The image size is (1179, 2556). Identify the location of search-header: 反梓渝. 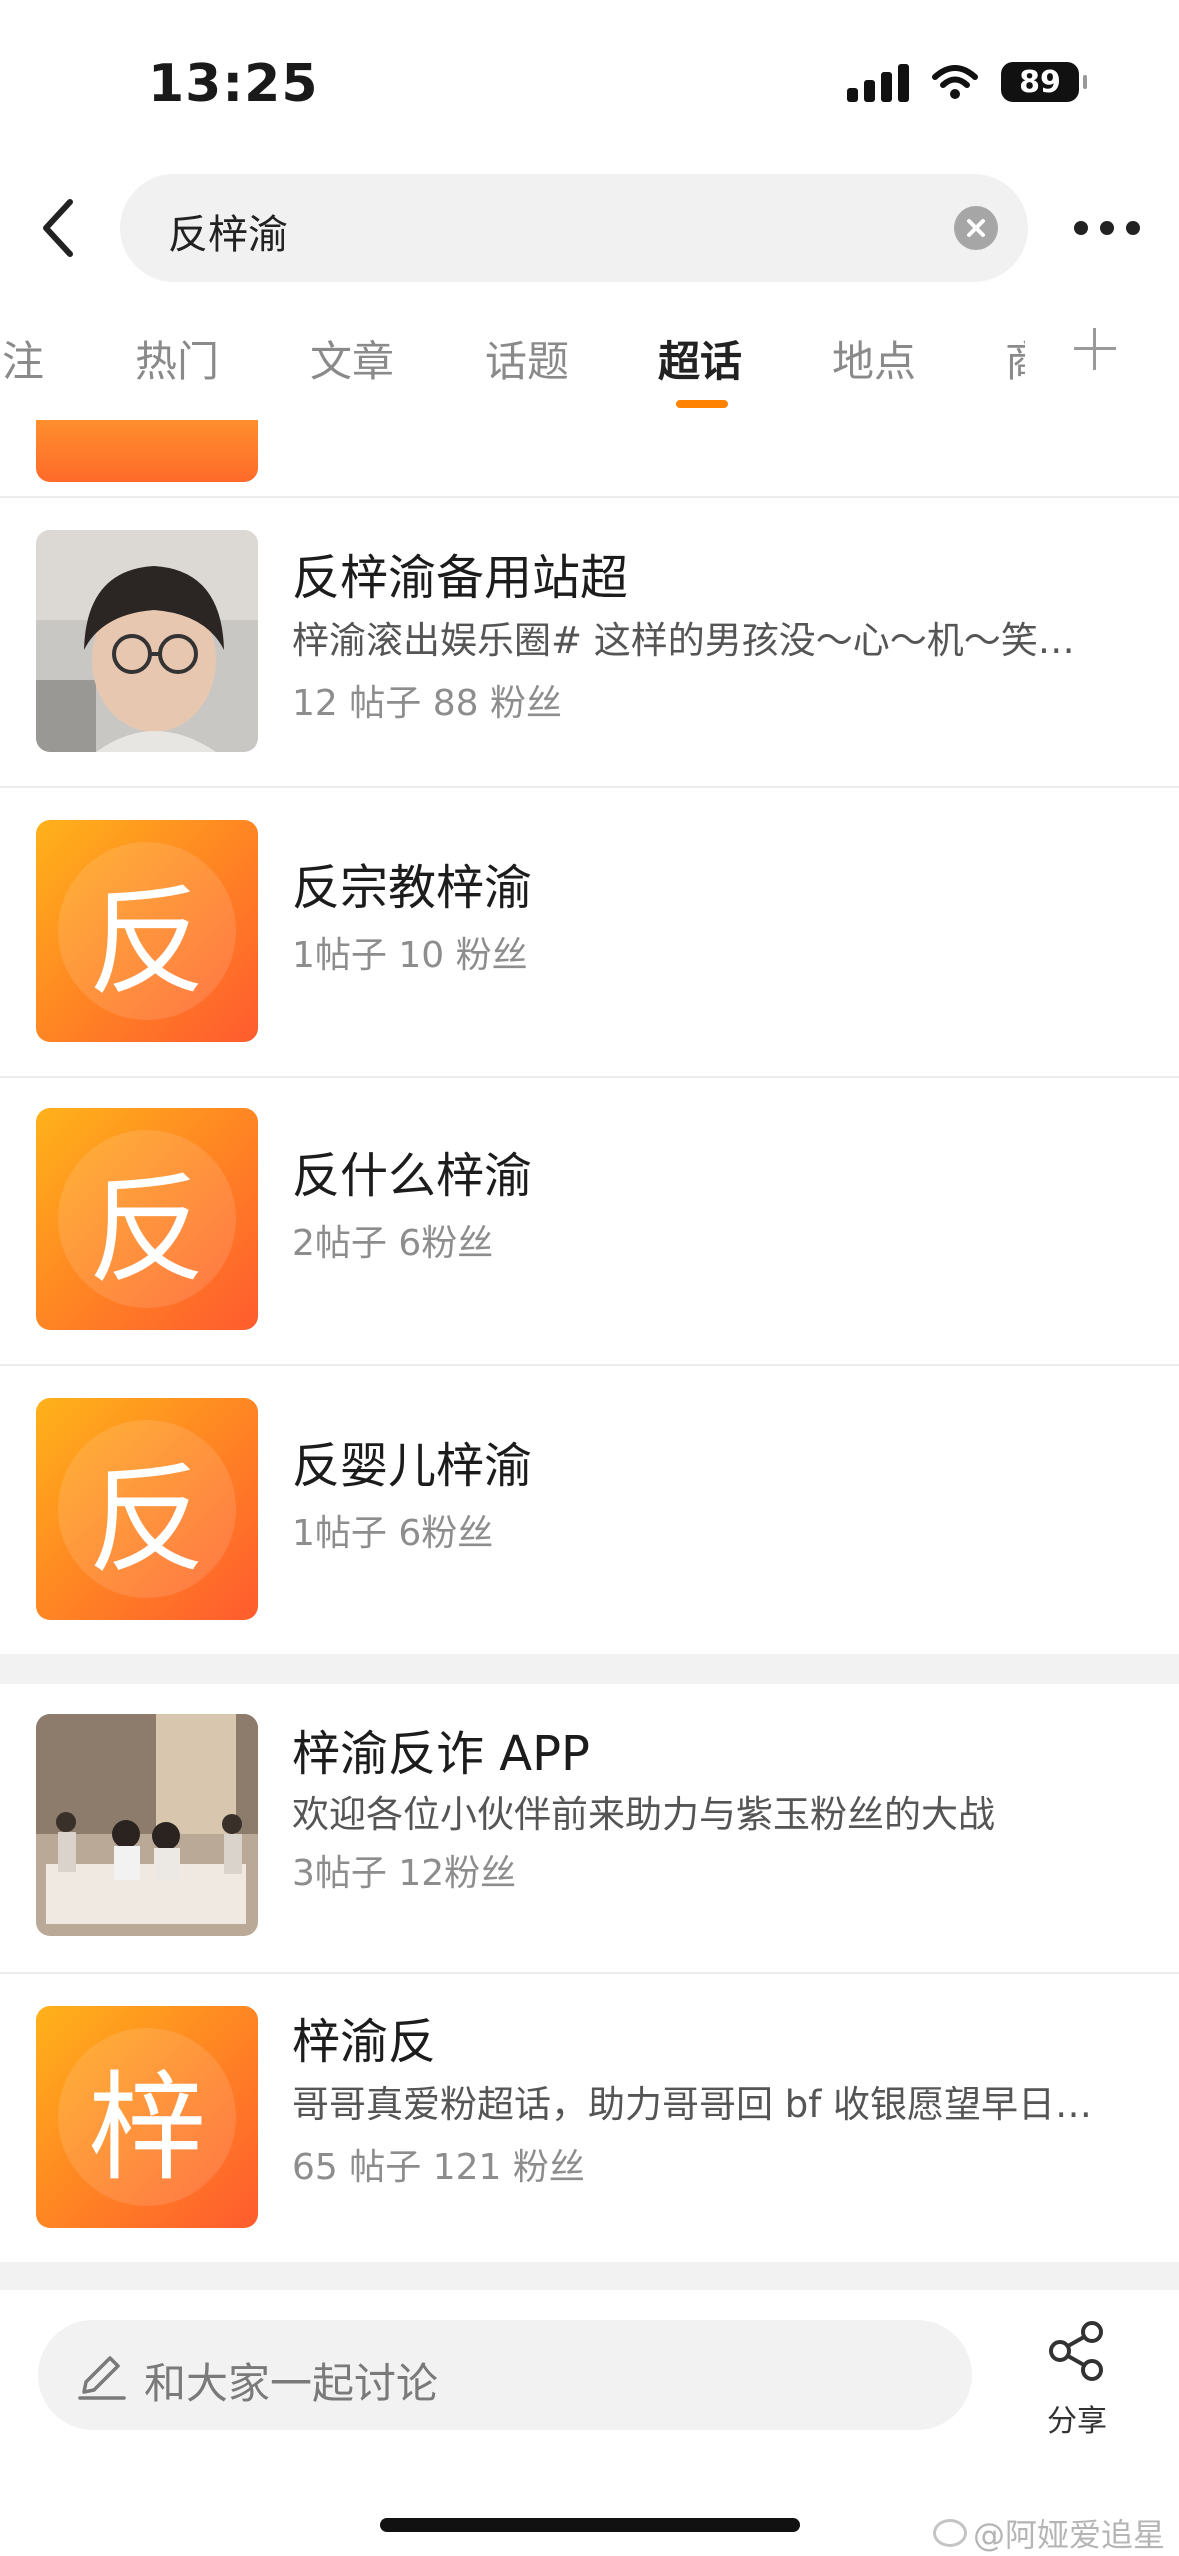
(589, 227).